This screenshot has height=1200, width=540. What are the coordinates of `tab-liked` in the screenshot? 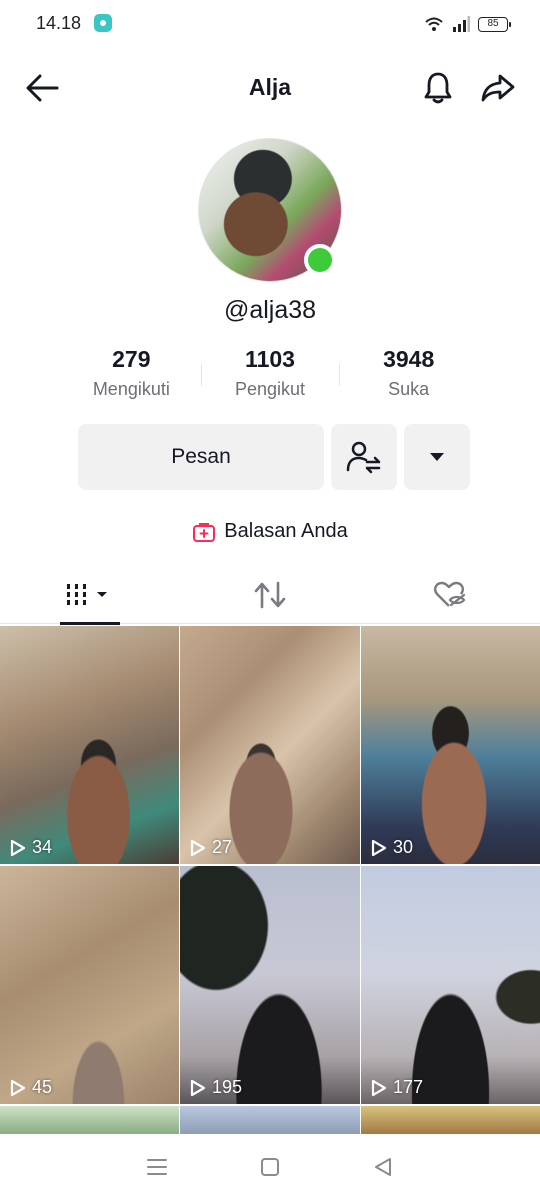 It's located at (450, 595).